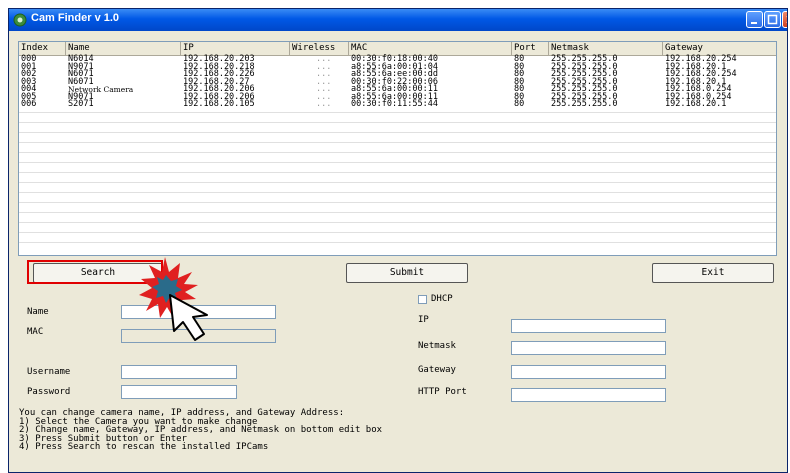  Describe the element at coordinates (29, 104) in the screenshot. I see `cell-index: 006` at that location.